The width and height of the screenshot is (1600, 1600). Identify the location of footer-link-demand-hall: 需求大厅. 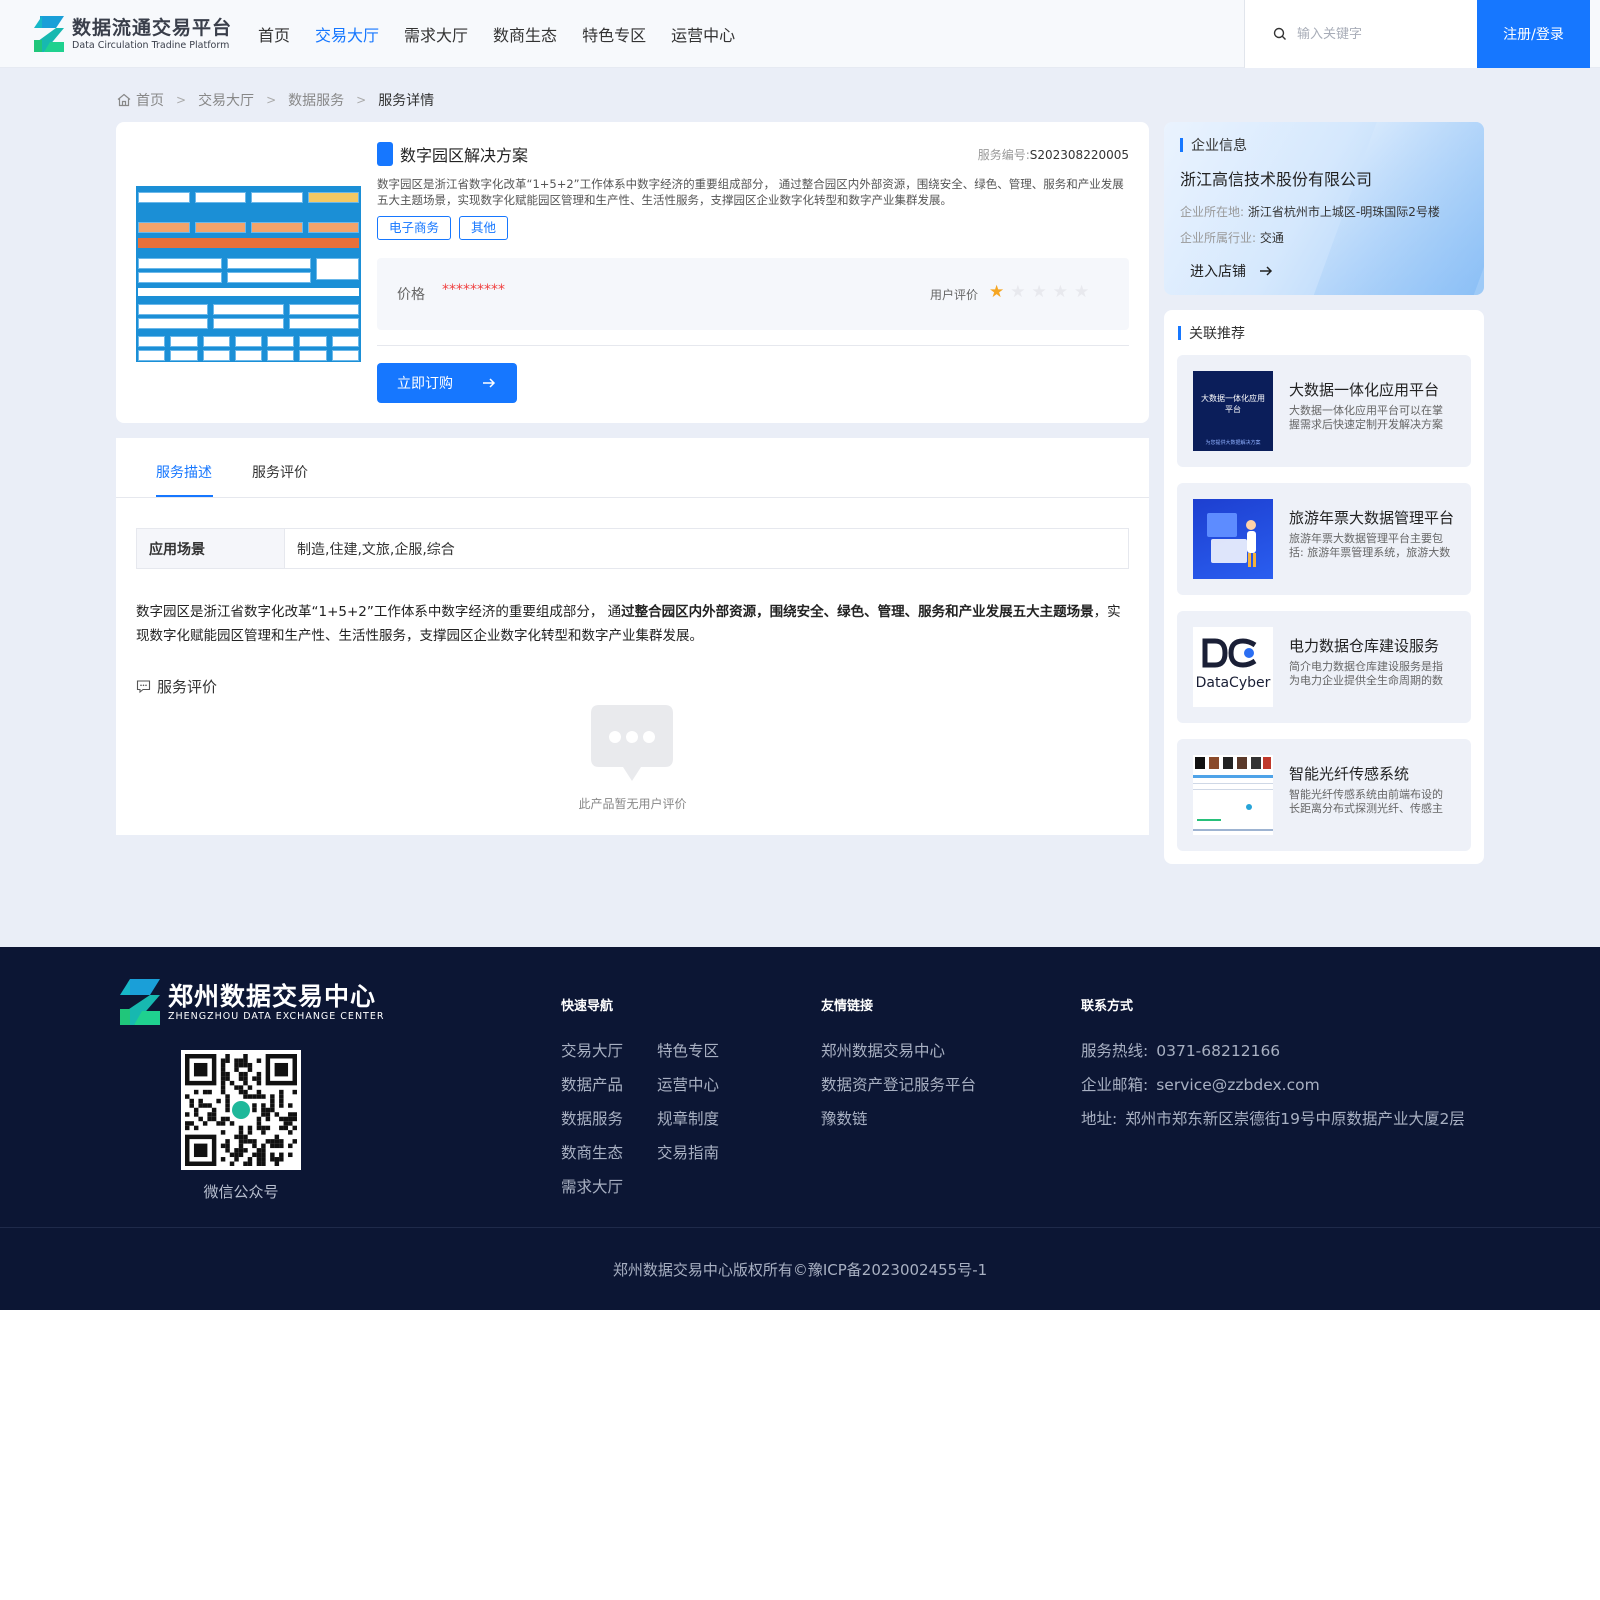
(592, 1186).